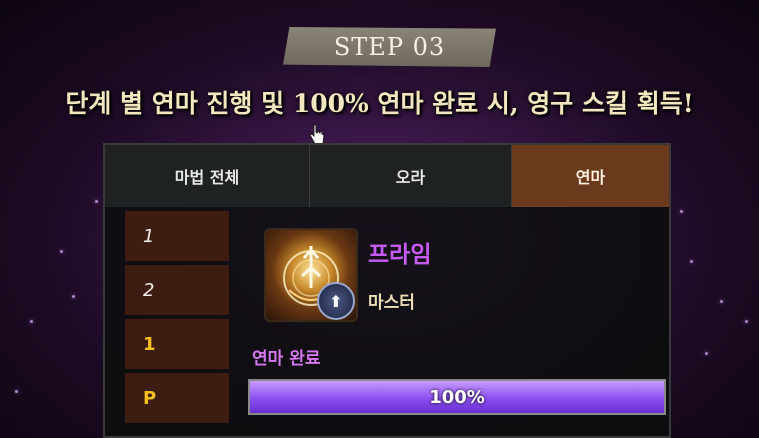  I want to click on step-label: STEP 03, so click(389, 47).